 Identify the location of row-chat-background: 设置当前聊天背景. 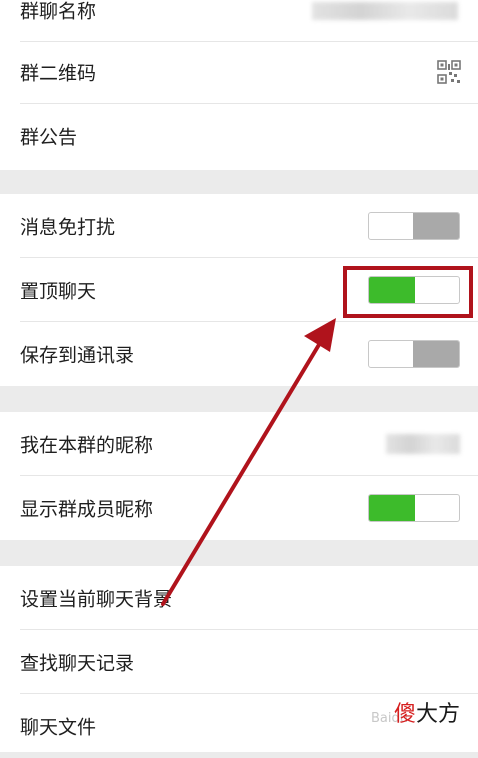
(239, 598).